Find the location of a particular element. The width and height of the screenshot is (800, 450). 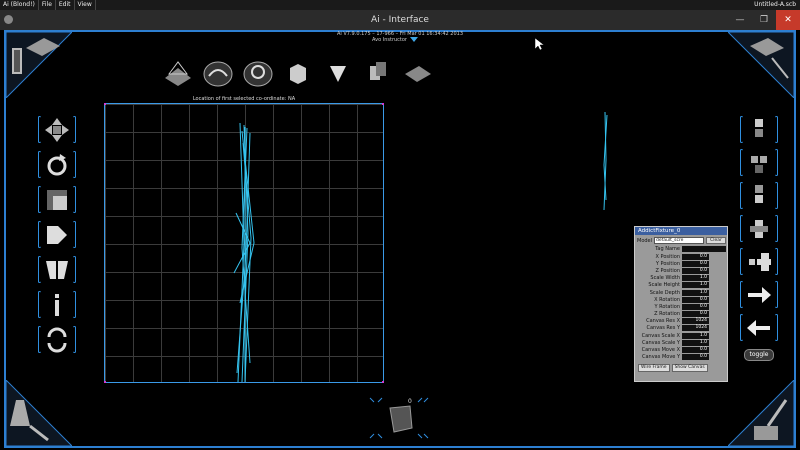

tile-tool is located at coordinates (759, 129).